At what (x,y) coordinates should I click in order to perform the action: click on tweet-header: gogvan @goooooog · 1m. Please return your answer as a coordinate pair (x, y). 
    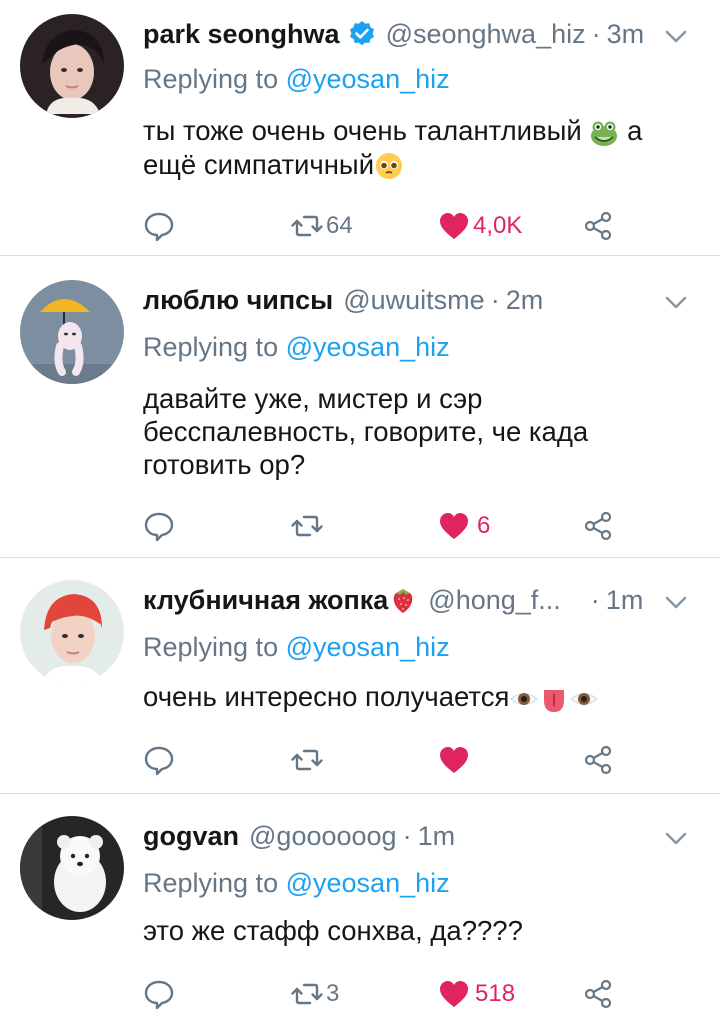
    Looking at the image, I should click on (431, 836).